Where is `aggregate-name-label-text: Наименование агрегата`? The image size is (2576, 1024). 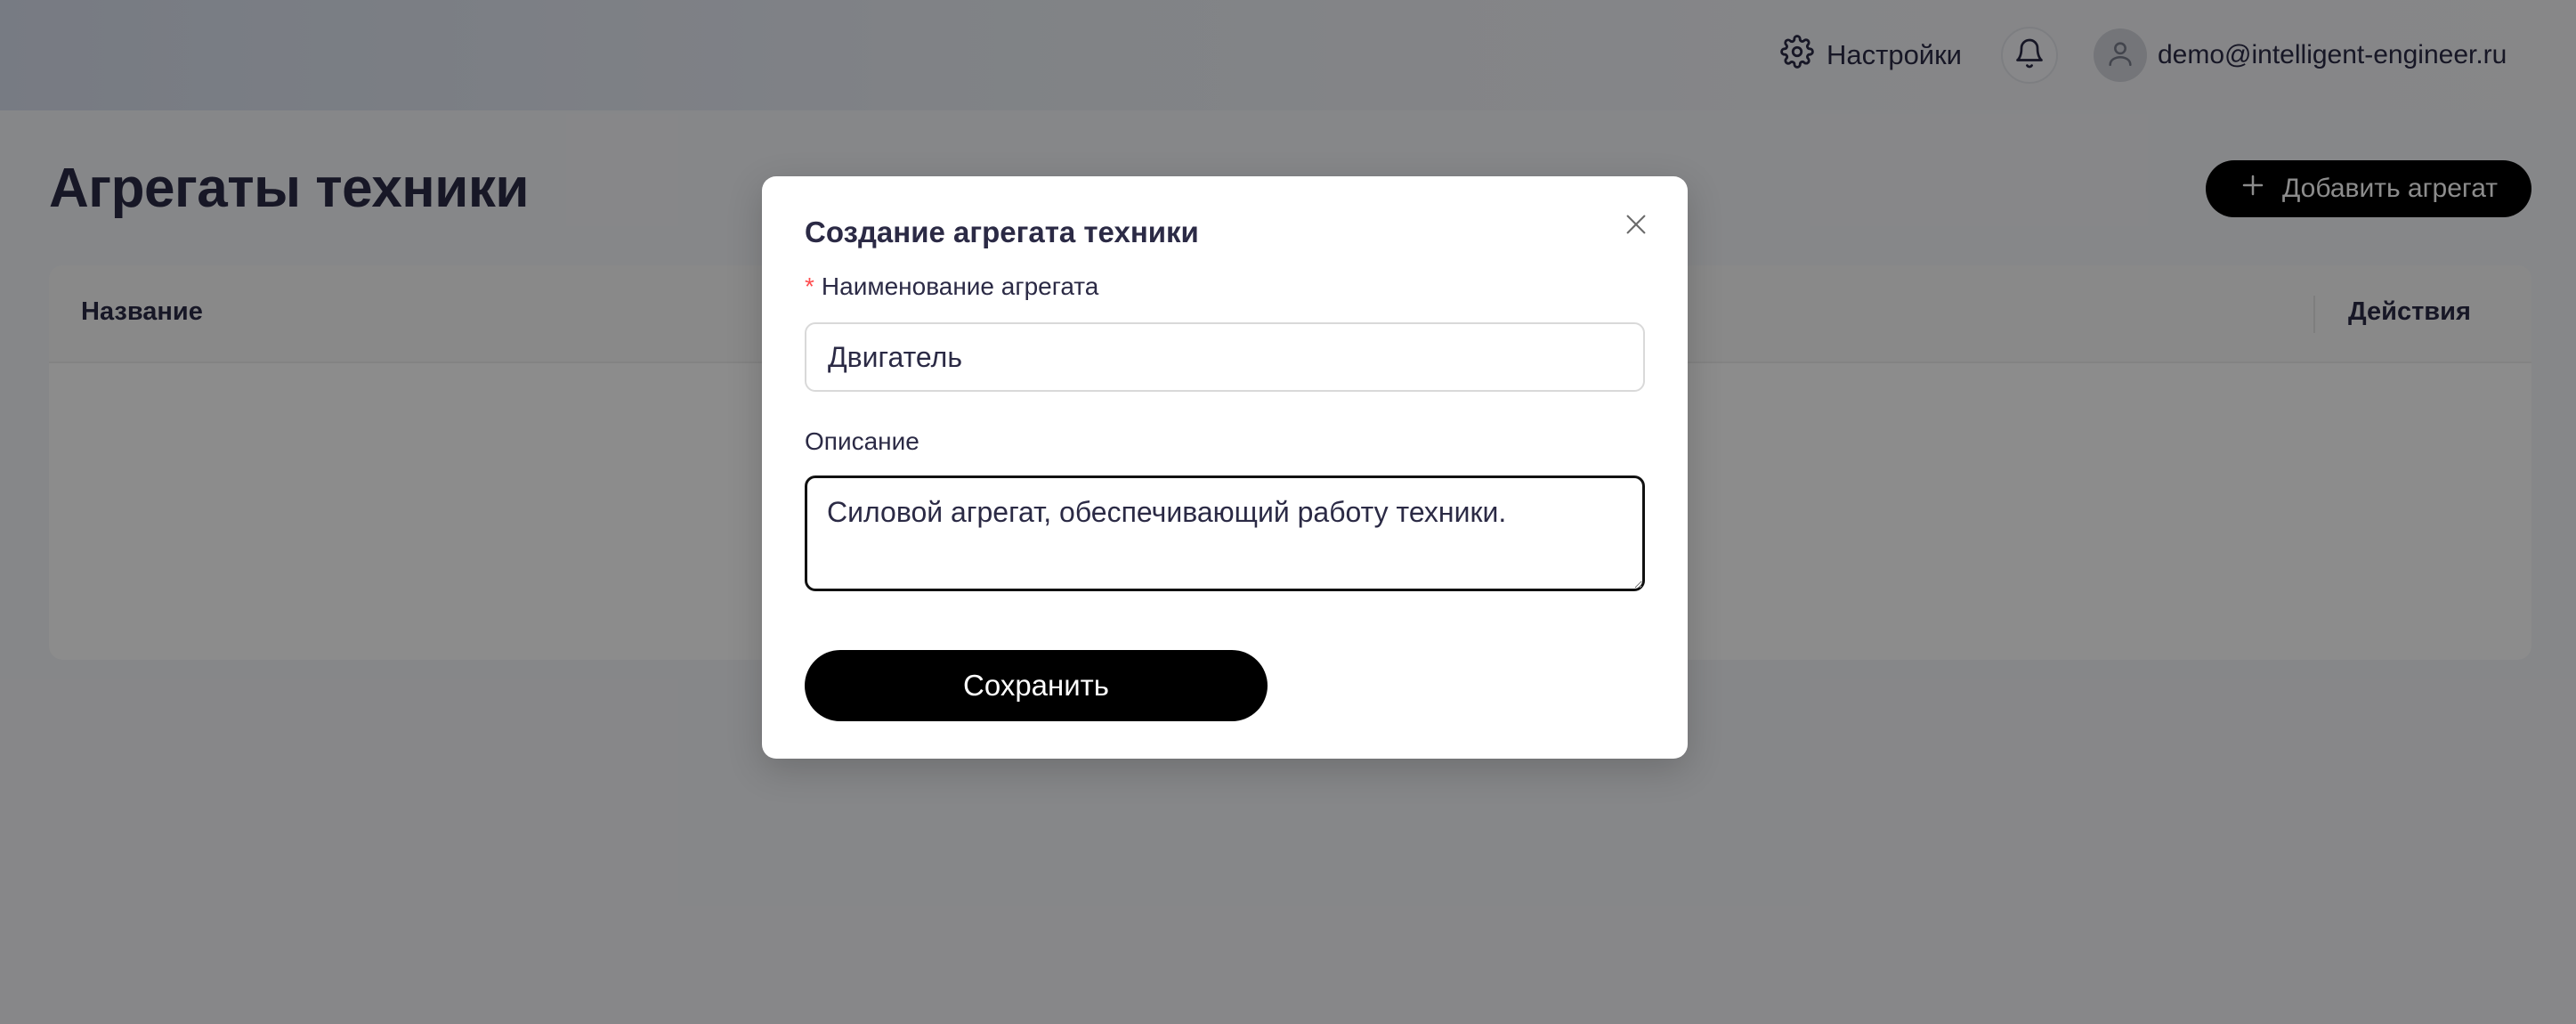
aggregate-name-label-text: Наименование агрегата is located at coordinates (960, 286).